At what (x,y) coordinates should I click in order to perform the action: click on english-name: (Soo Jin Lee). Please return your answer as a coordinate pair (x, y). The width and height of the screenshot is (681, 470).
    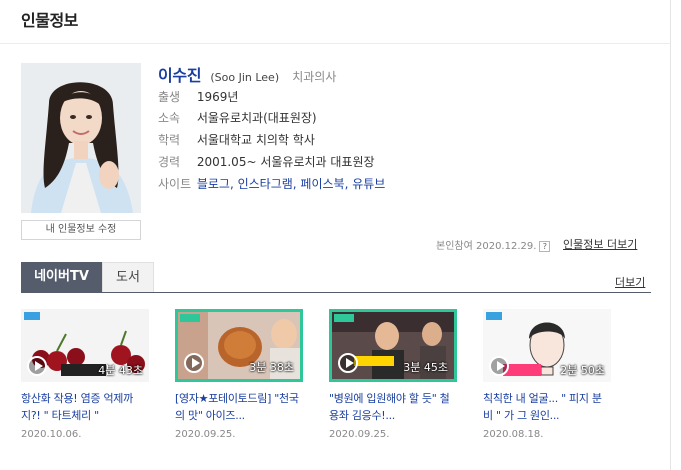
    Looking at the image, I should click on (245, 77).